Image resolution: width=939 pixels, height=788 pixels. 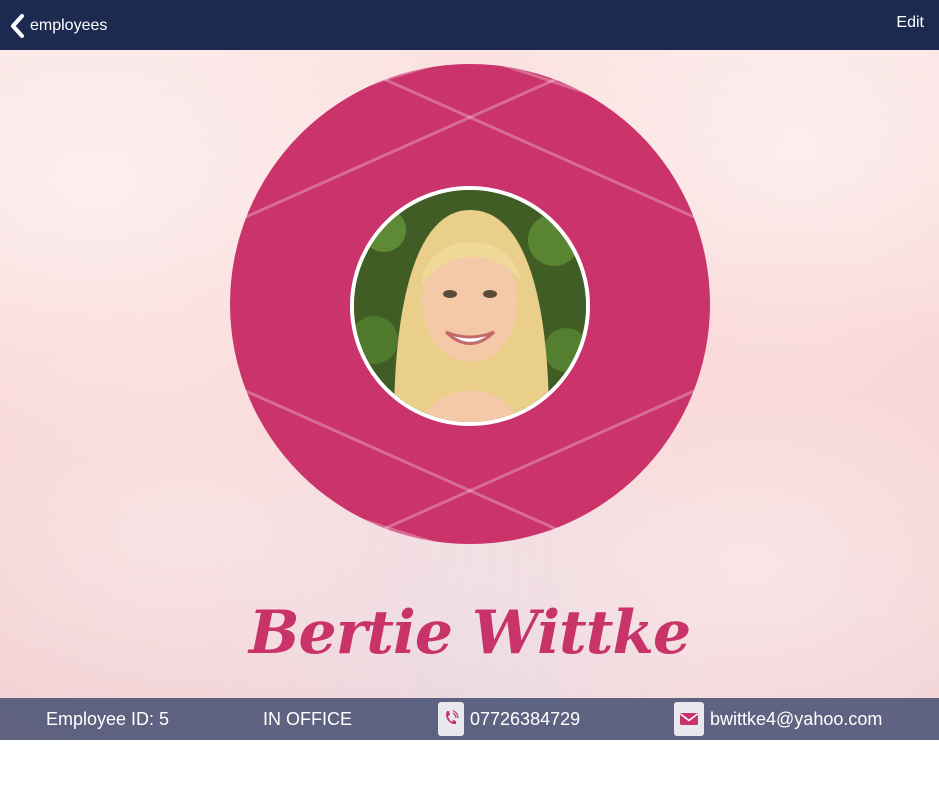 What do you see at coordinates (108, 718) in the screenshot?
I see `employee-id: Employee ID: 5` at bounding box center [108, 718].